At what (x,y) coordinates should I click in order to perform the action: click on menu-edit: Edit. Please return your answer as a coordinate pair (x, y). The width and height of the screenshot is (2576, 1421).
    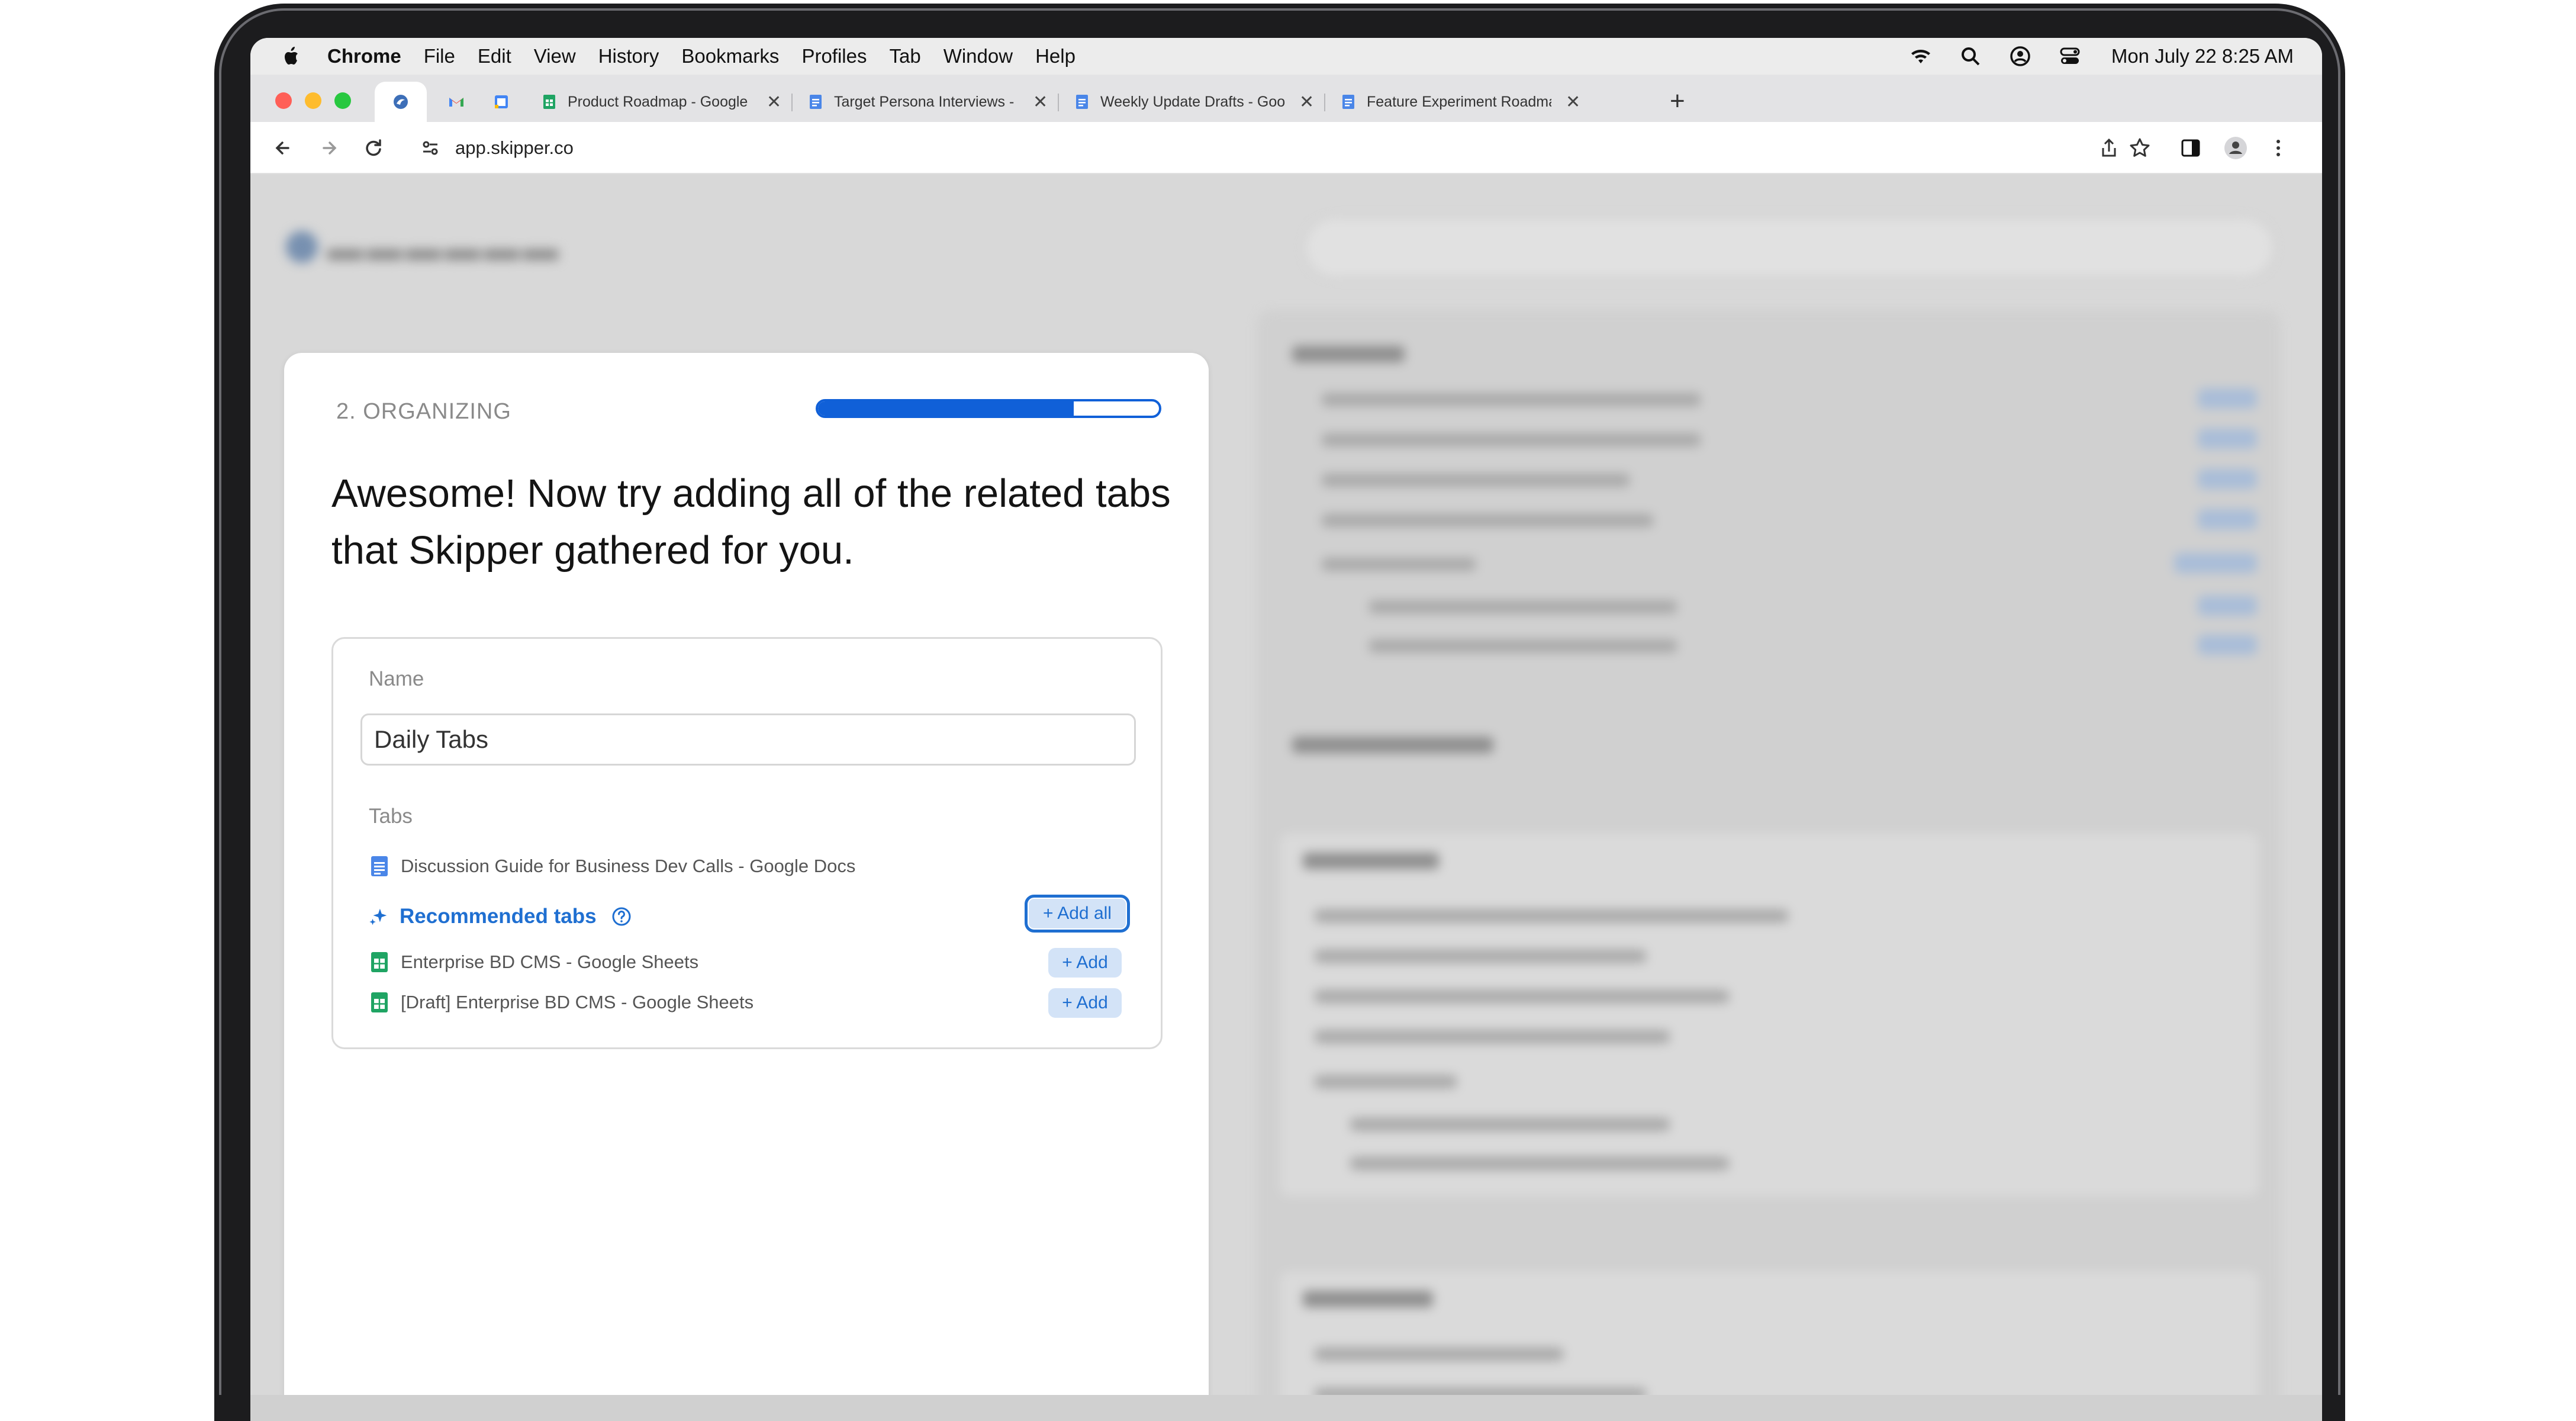
    Looking at the image, I should click on (494, 56).